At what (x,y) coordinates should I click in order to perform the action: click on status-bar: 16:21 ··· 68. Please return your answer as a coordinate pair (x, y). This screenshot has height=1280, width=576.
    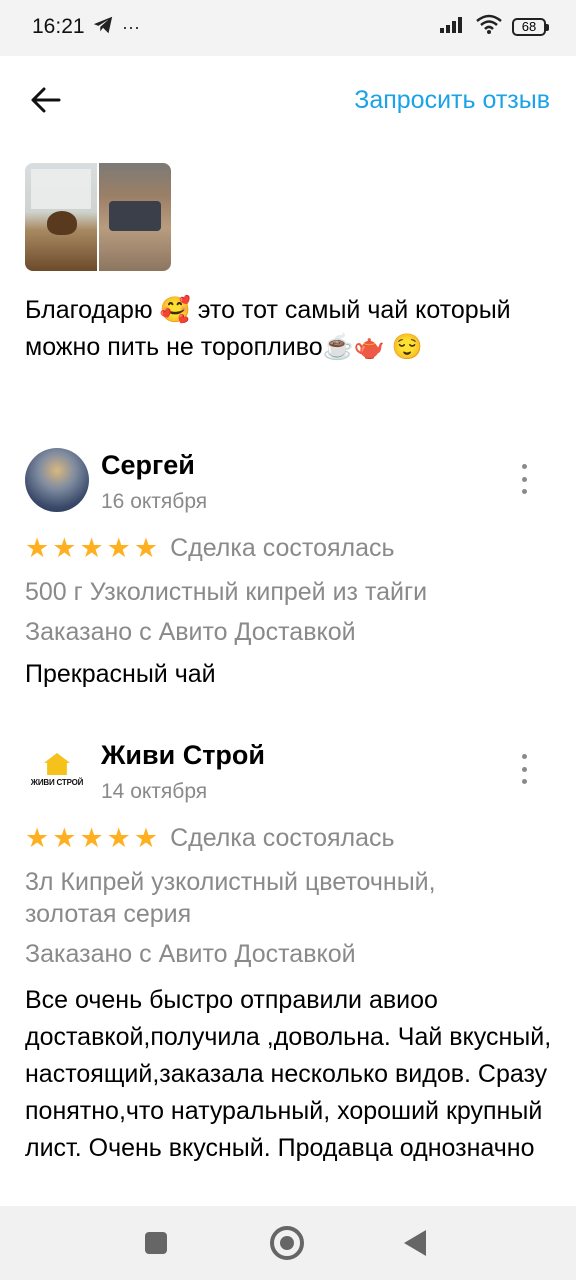
    Looking at the image, I should click on (288, 28).